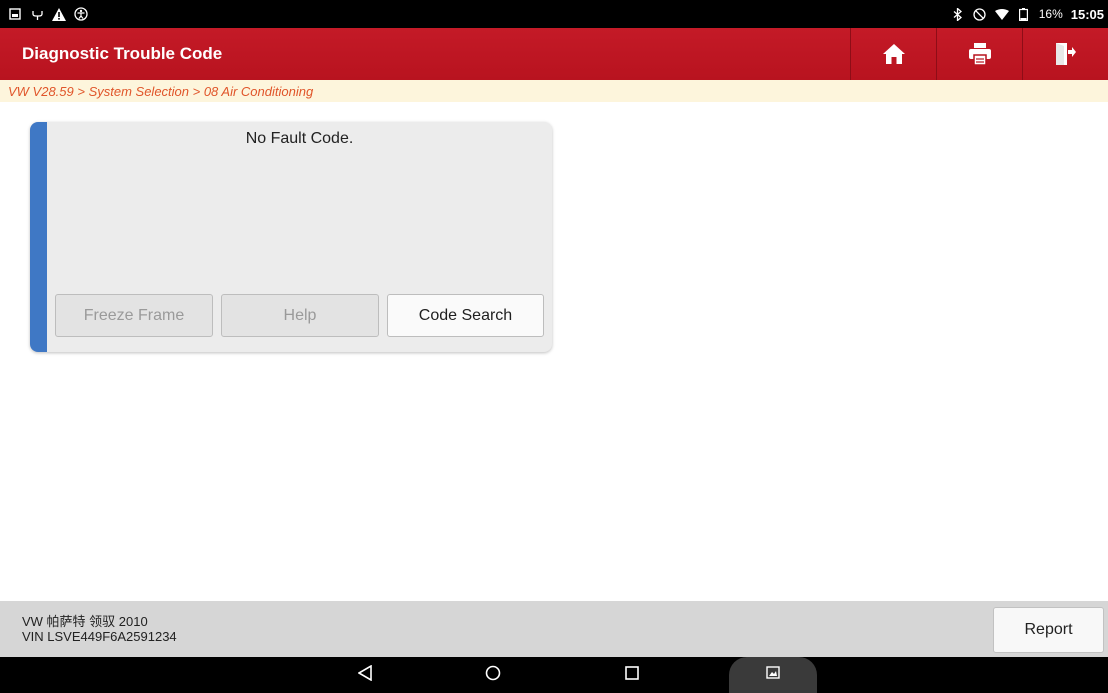  What do you see at coordinates (81, 14) in the screenshot?
I see `accessibility-icon` at bounding box center [81, 14].